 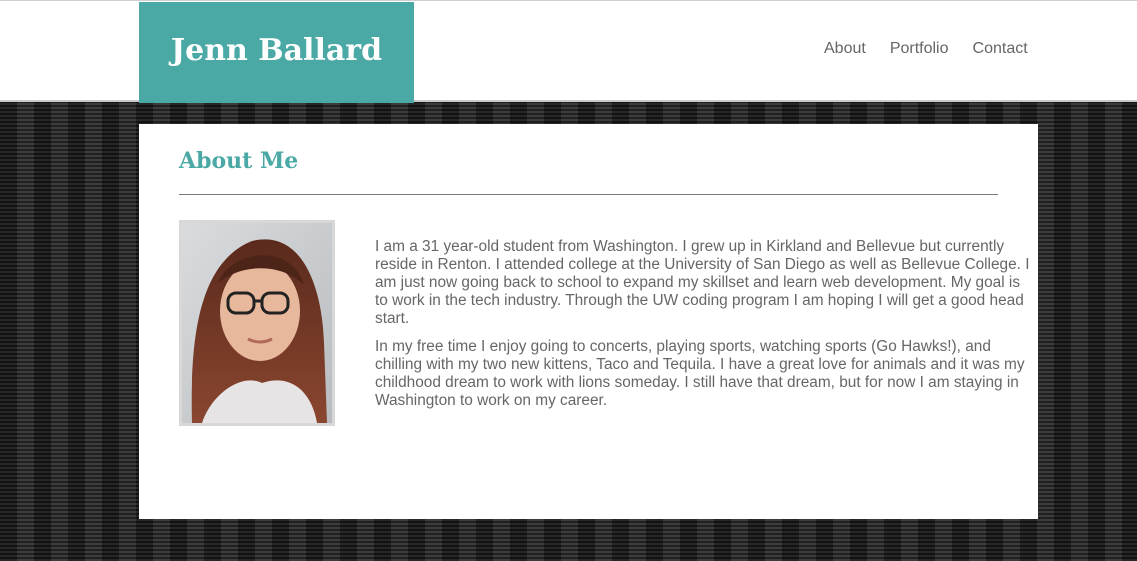 I want to click on main-nav: About Portfolio Contact, so click(x=938, y=49).